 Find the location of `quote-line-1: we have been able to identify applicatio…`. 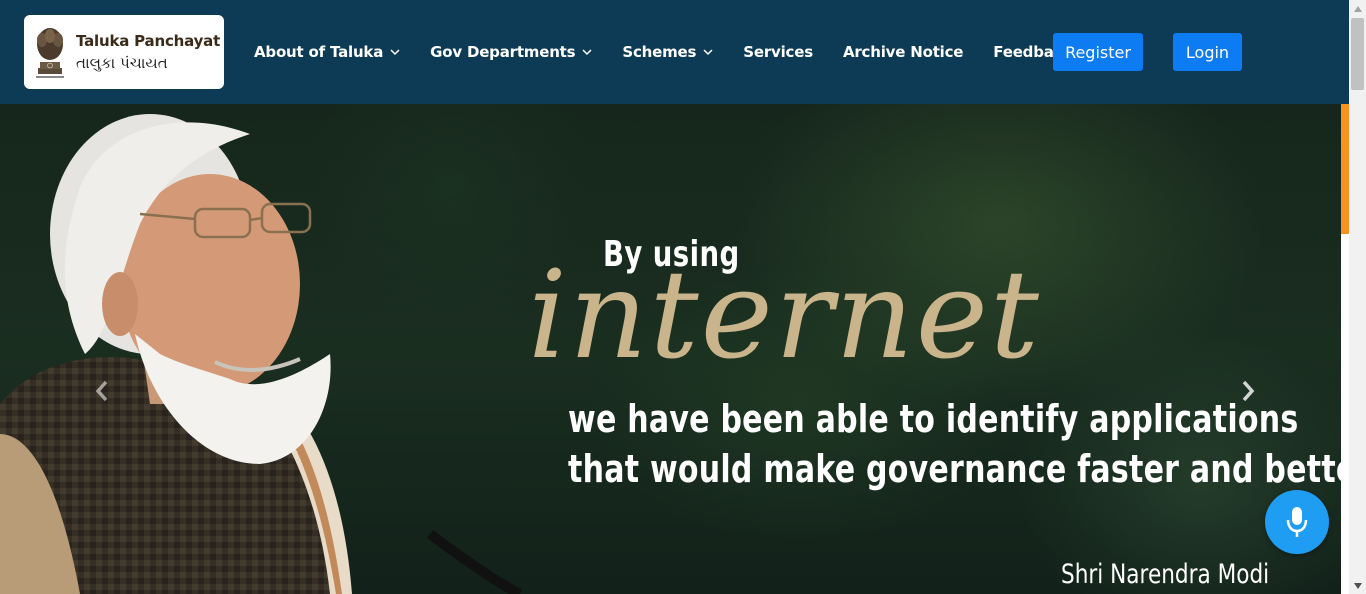

quote-line-1: we have been able to identify applicatio… is located at coordinates (933, 419).